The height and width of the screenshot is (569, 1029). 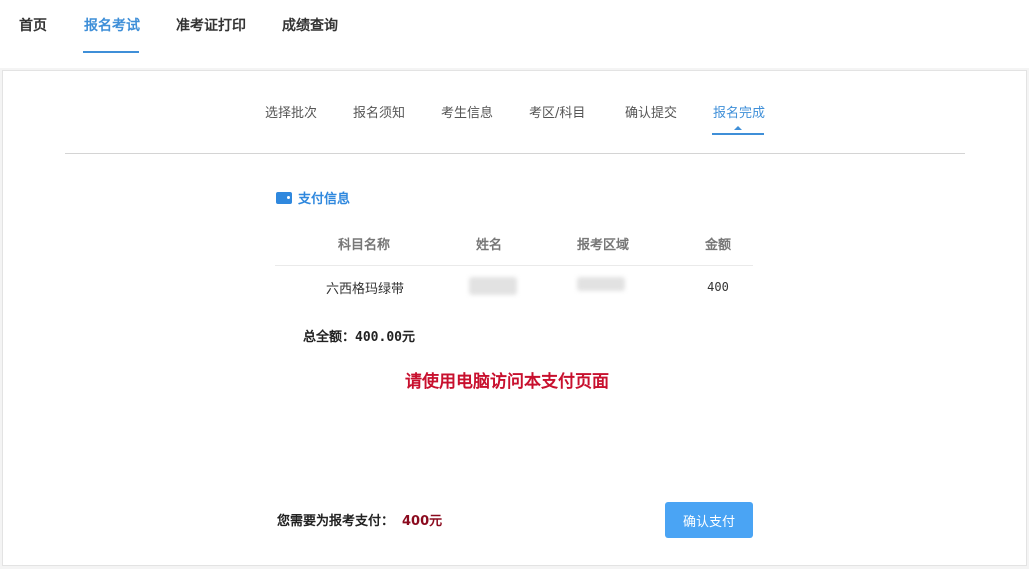 What do you see at coordinates (738, 134) in the screenshot?
I see `step-active-underline` at bounding box center [738, 134].